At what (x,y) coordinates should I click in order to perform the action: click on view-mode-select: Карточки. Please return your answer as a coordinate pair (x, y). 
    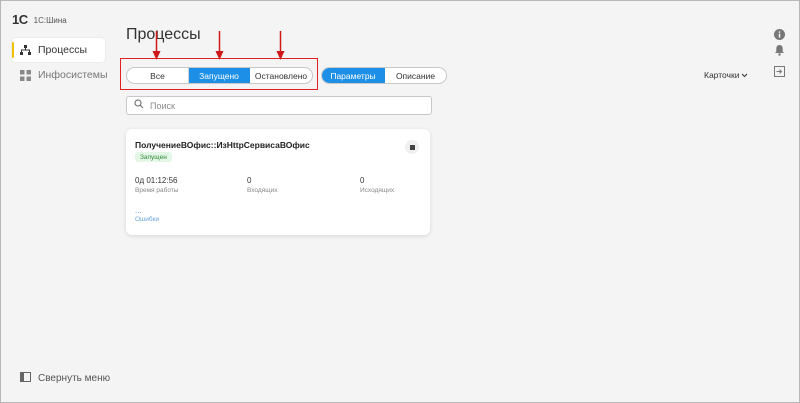
    Looking at the image, I should click on (726, 75).